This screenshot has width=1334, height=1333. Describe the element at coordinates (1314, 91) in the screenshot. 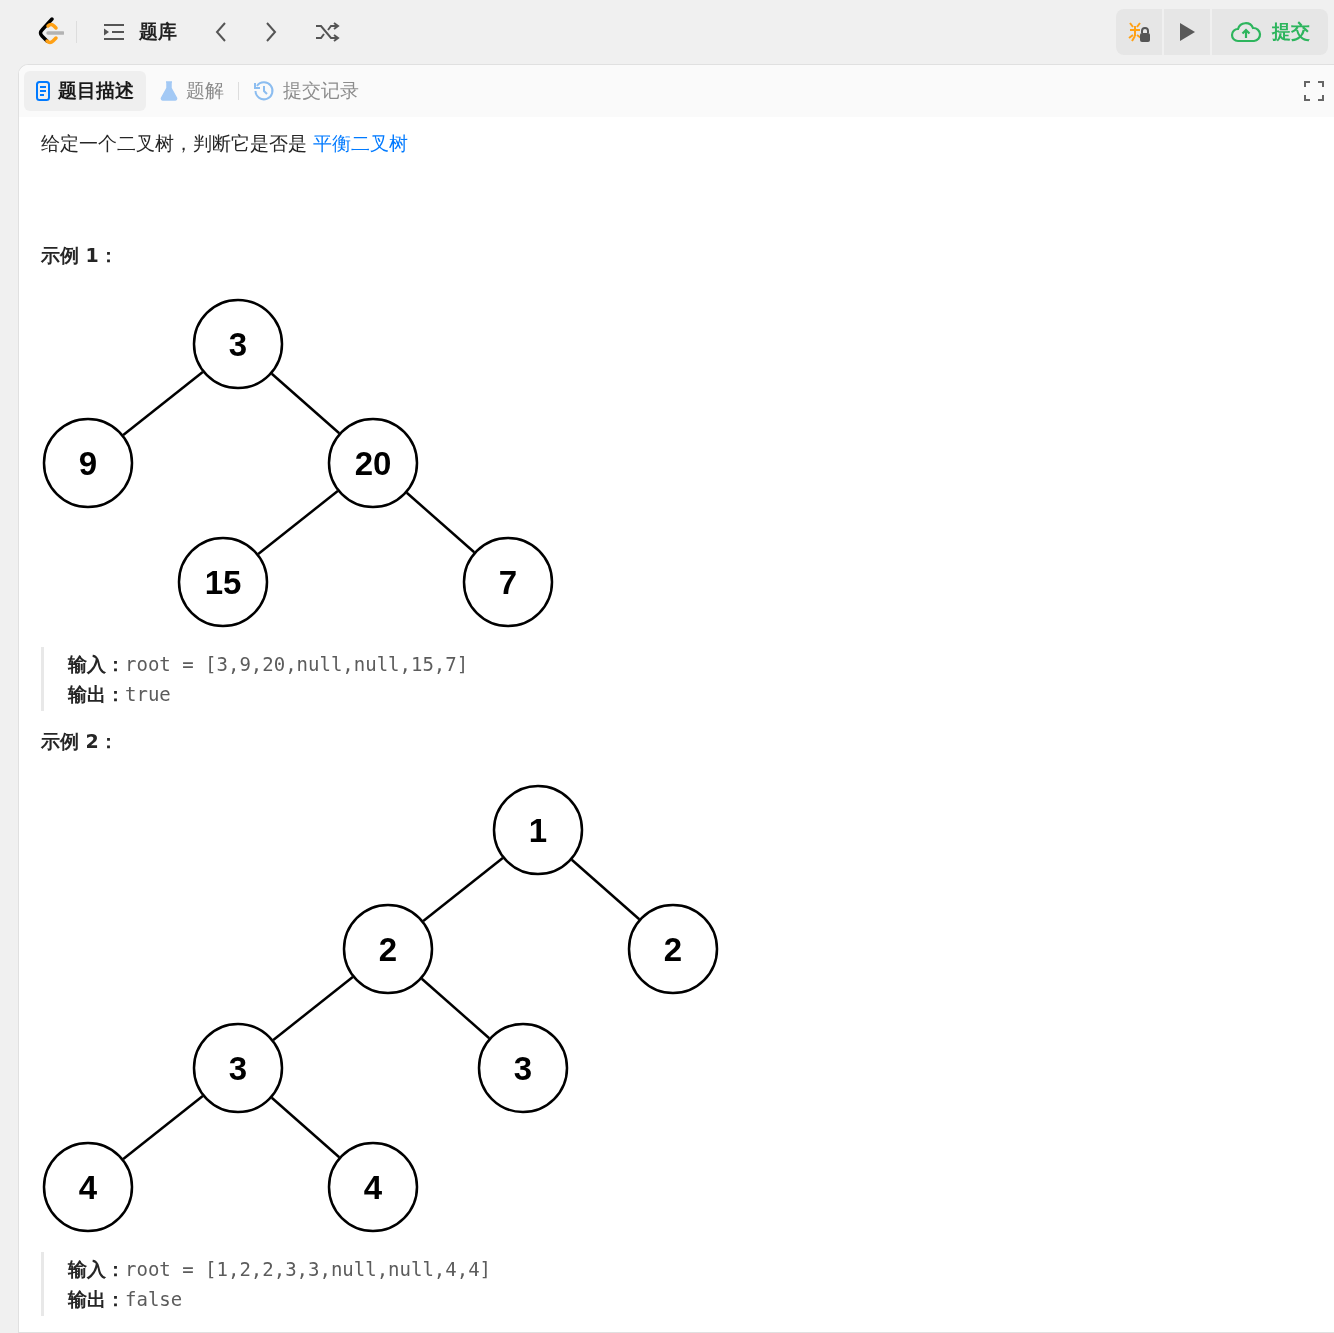

I see `fullscreen-icon` at that location.